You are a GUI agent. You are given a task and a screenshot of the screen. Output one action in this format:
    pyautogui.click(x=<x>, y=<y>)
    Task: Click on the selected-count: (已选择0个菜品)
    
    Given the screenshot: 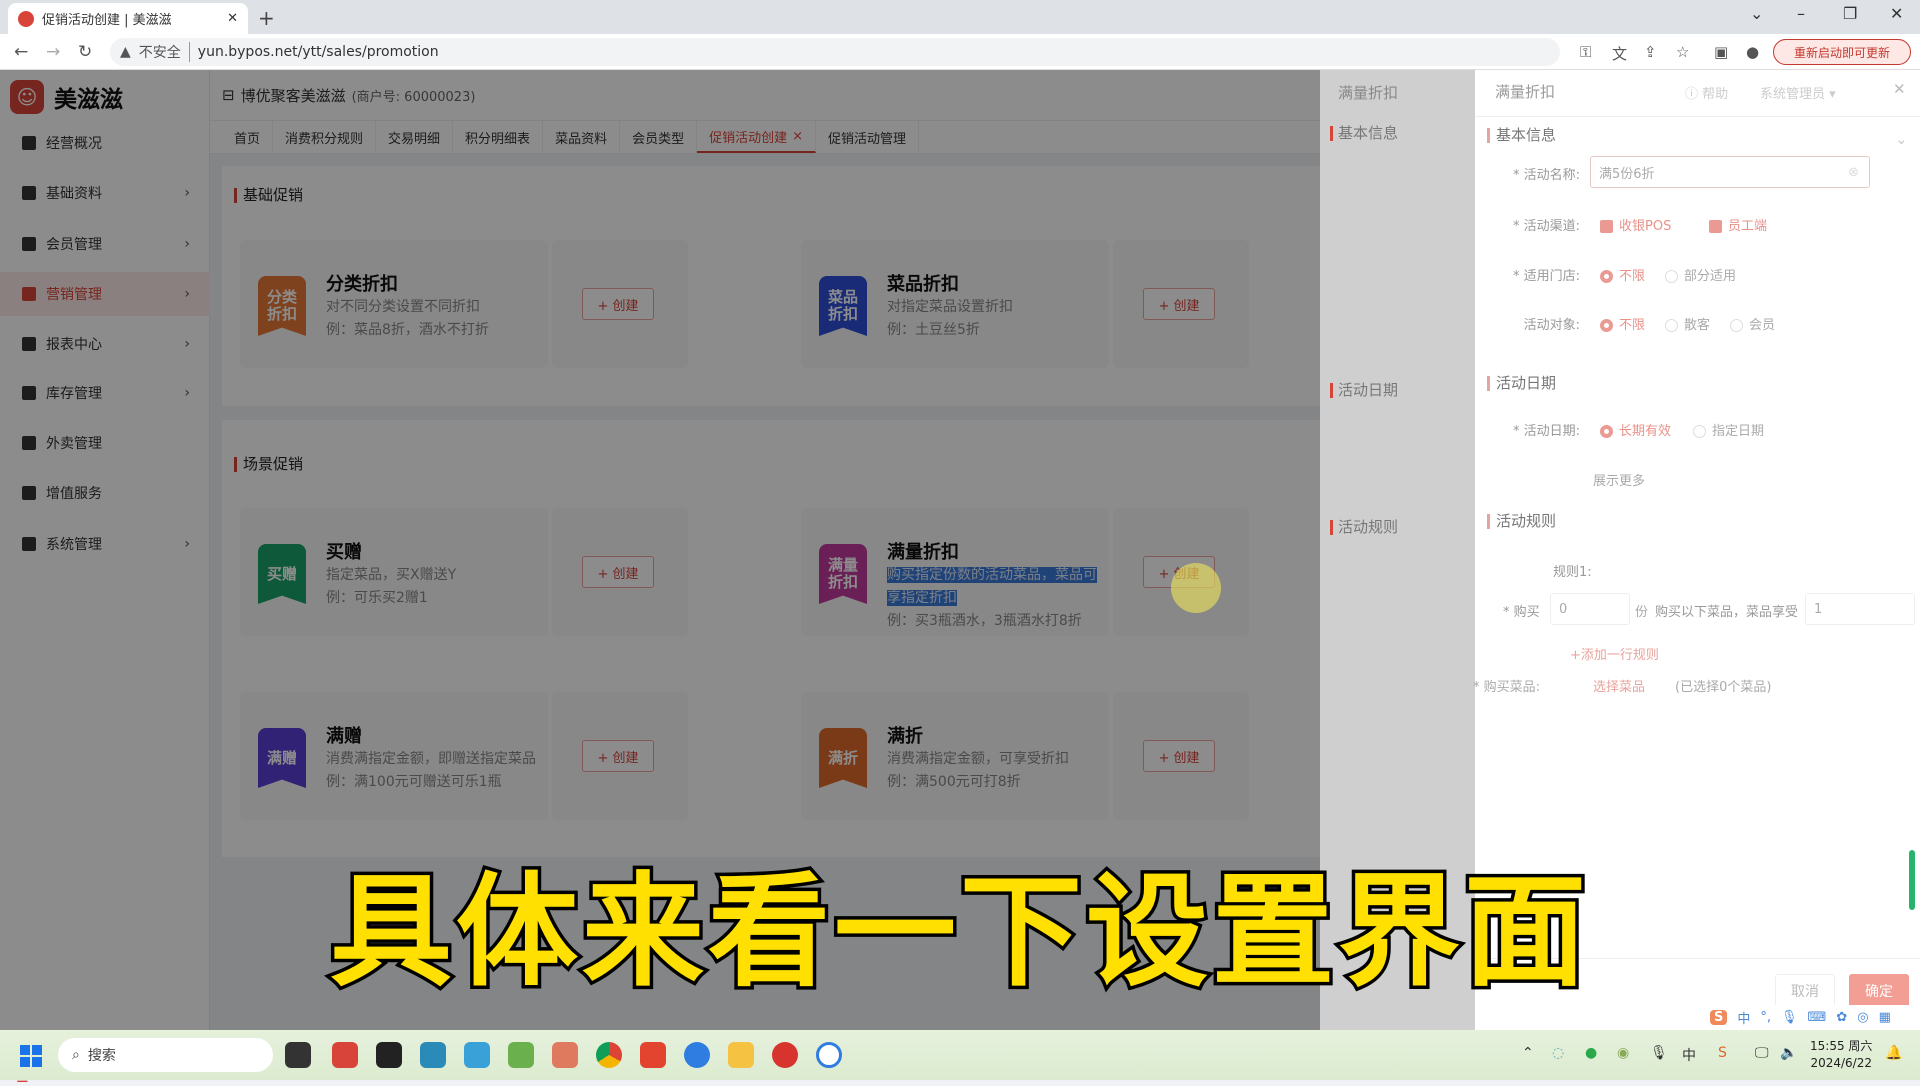 What is the action you would take?
    pyautogui.click(x=1723, y=687)
    